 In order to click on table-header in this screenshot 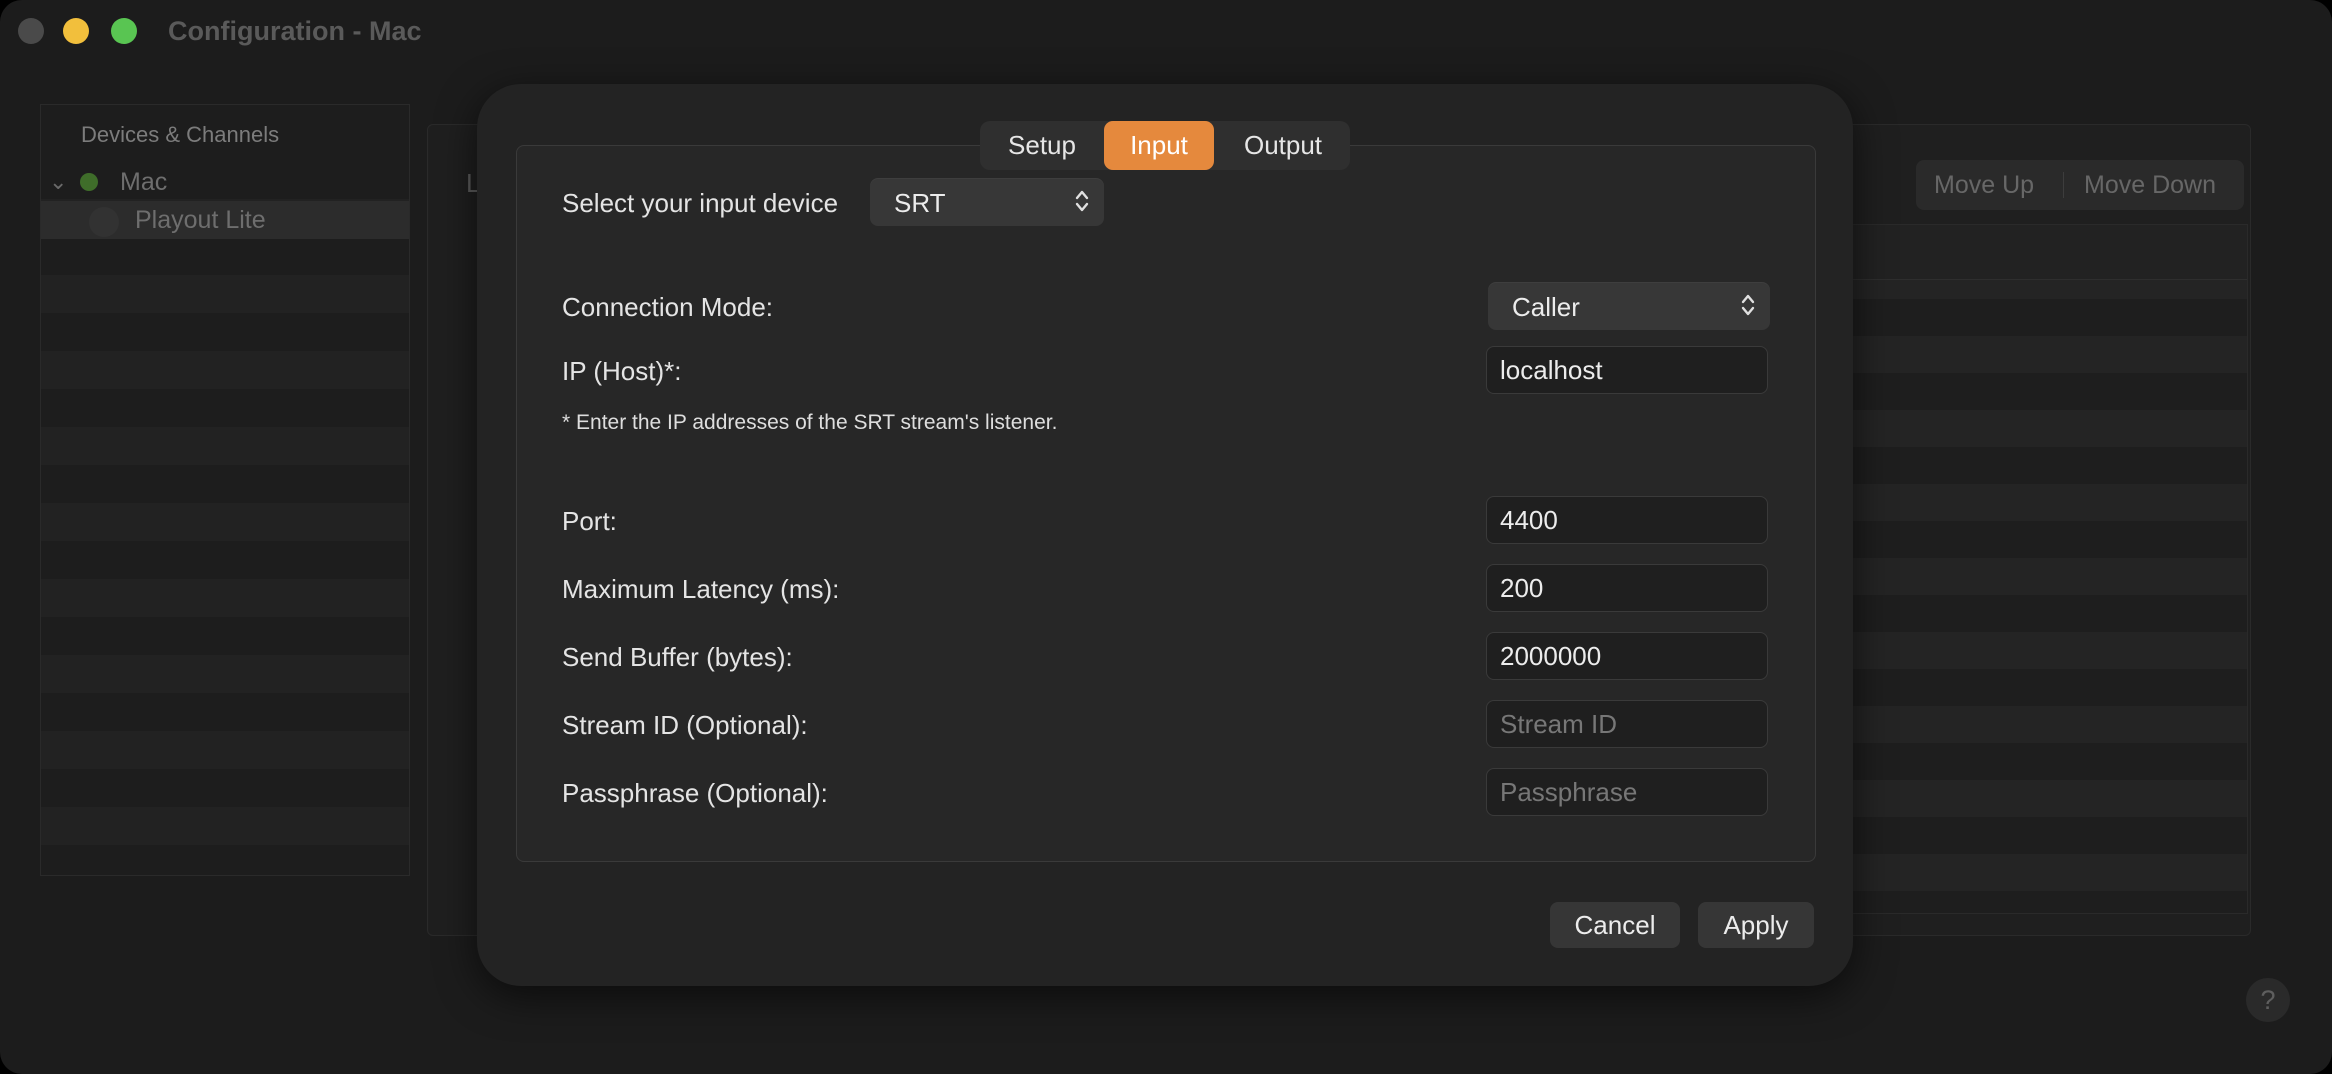, I will do `click(2042, 252)`.